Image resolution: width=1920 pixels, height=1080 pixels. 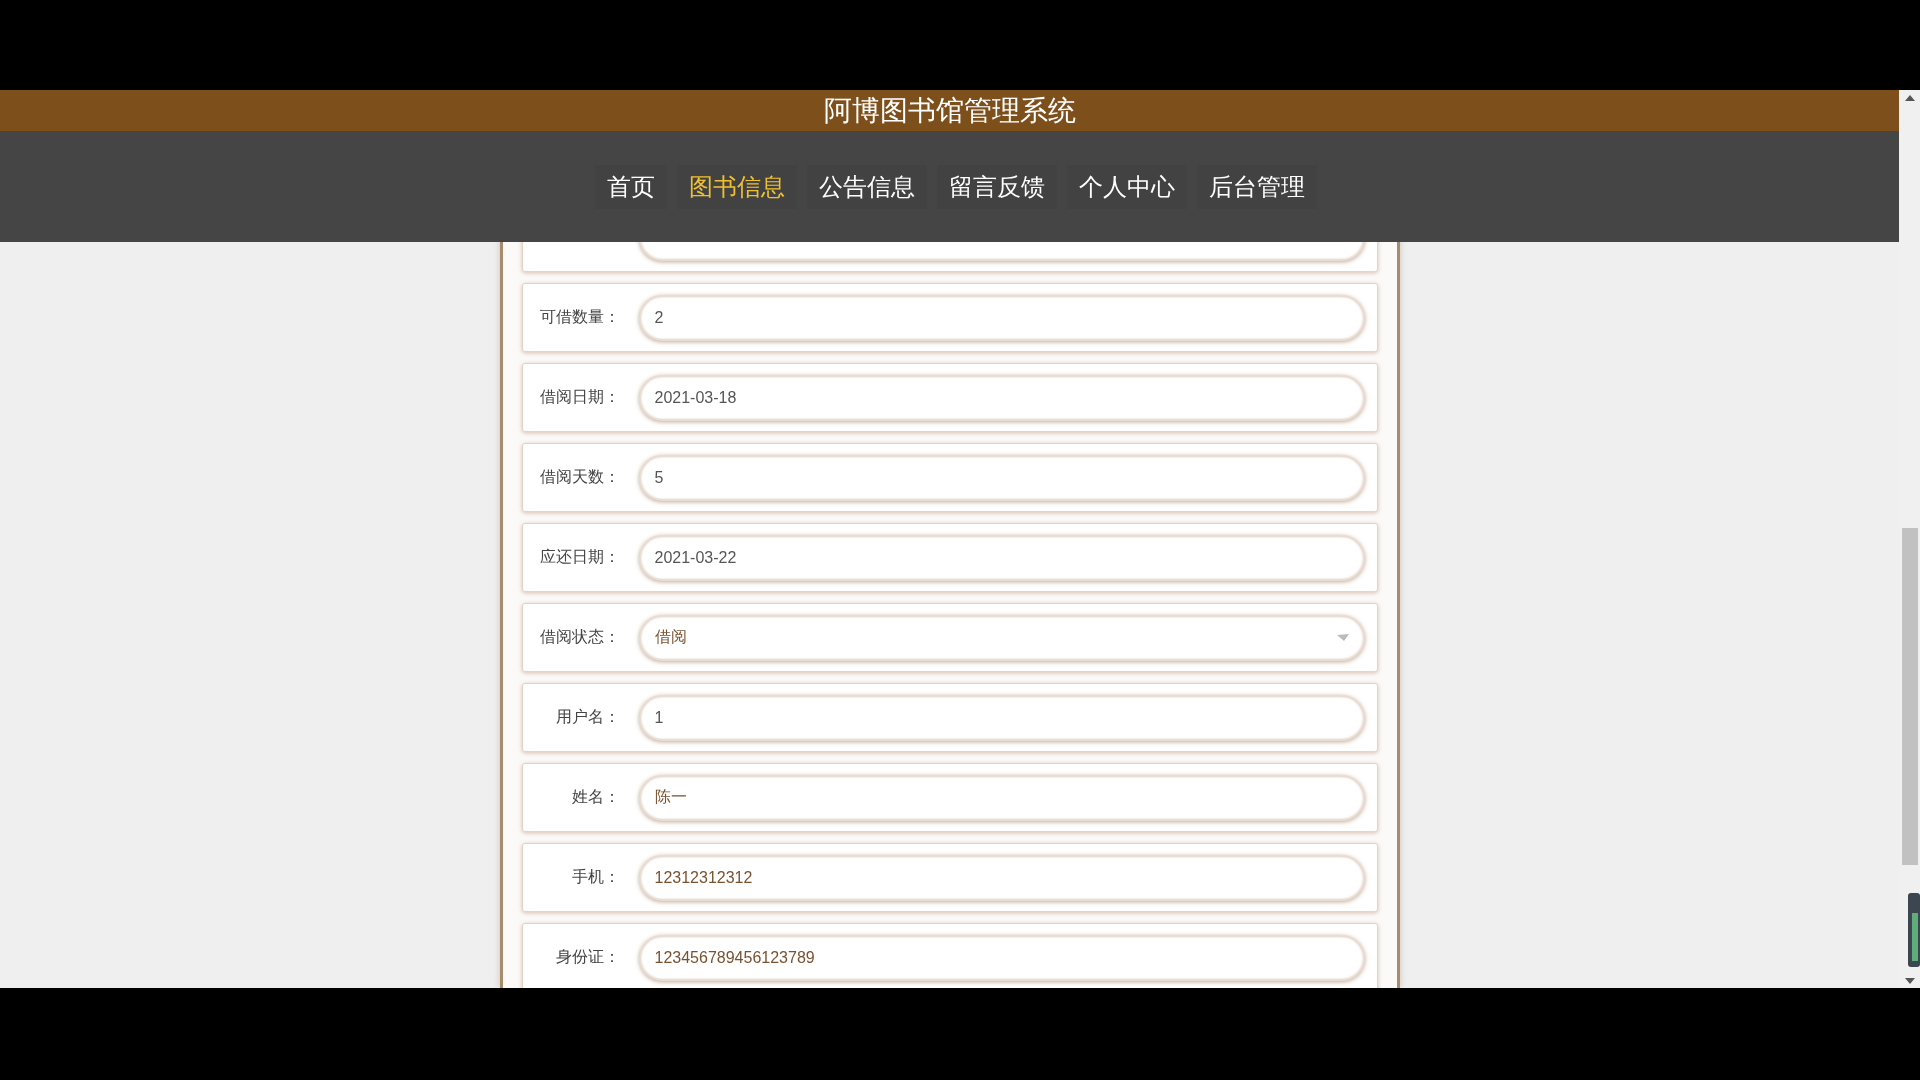 What do you see at coordinates (1909, 696) in the screenshot?
I see `scrollbar-thumb` at bounding box center [1909, 696].